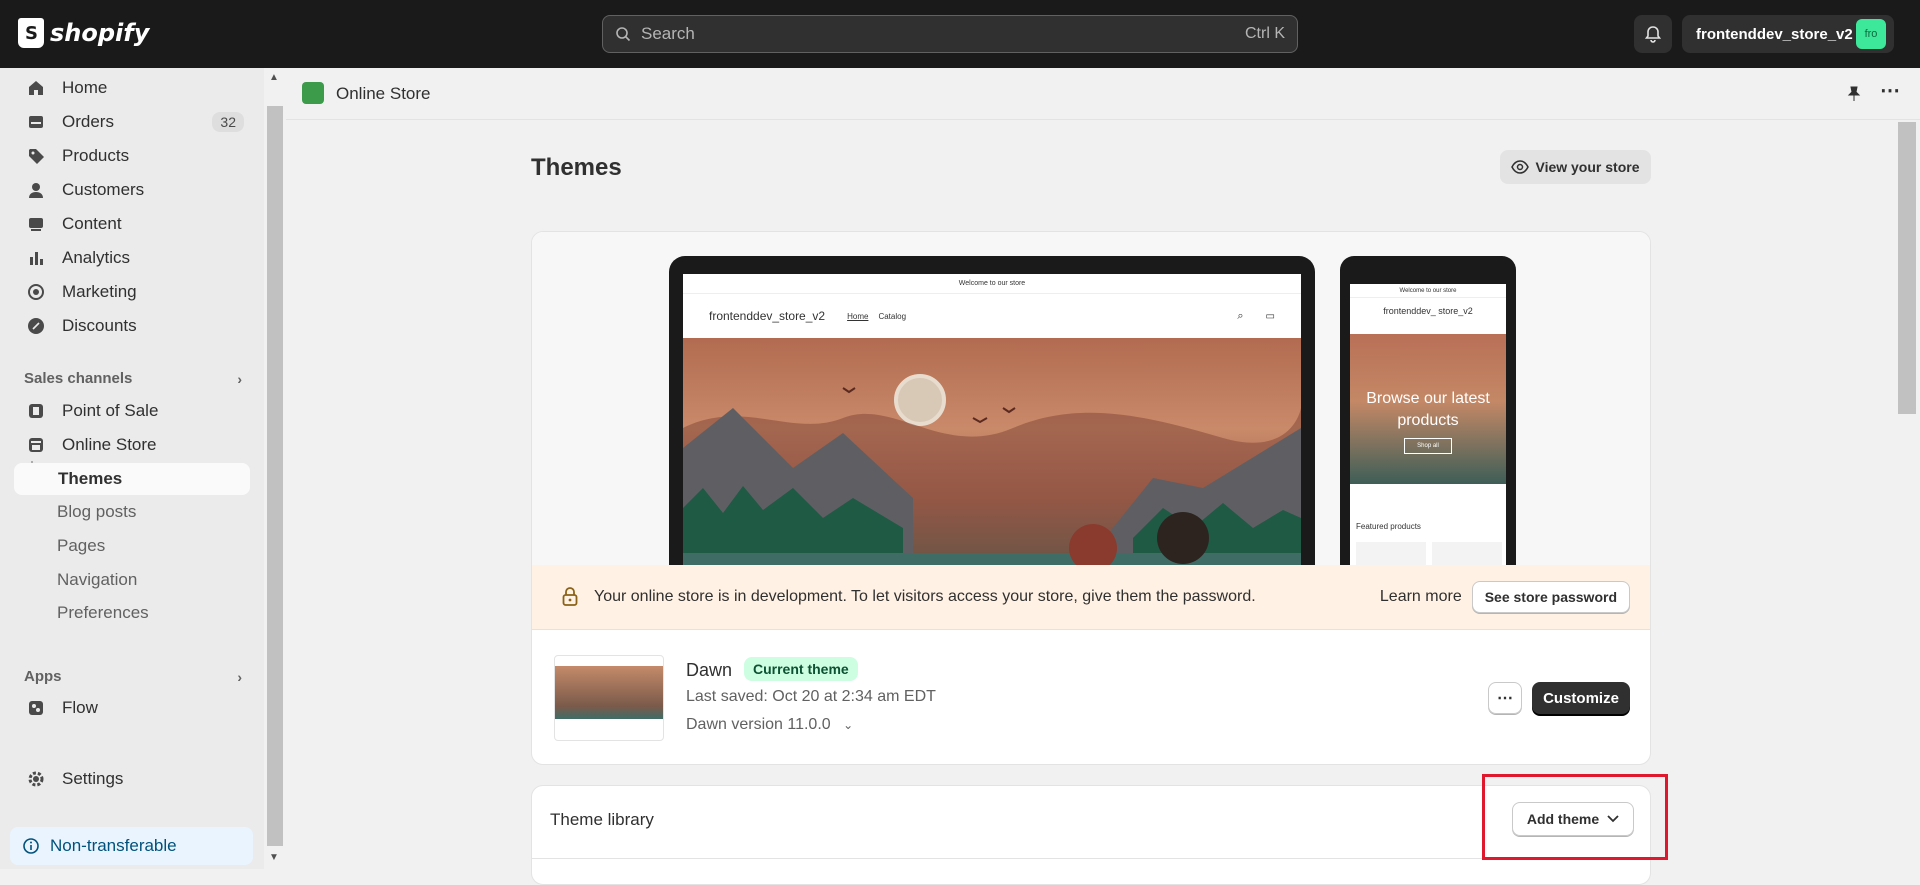 The width and height of the screenshot is (1920, 885). Describe the element at coordinates (132, 156) in the screenshot. I see `sidebar-item-products: Products` at that location.